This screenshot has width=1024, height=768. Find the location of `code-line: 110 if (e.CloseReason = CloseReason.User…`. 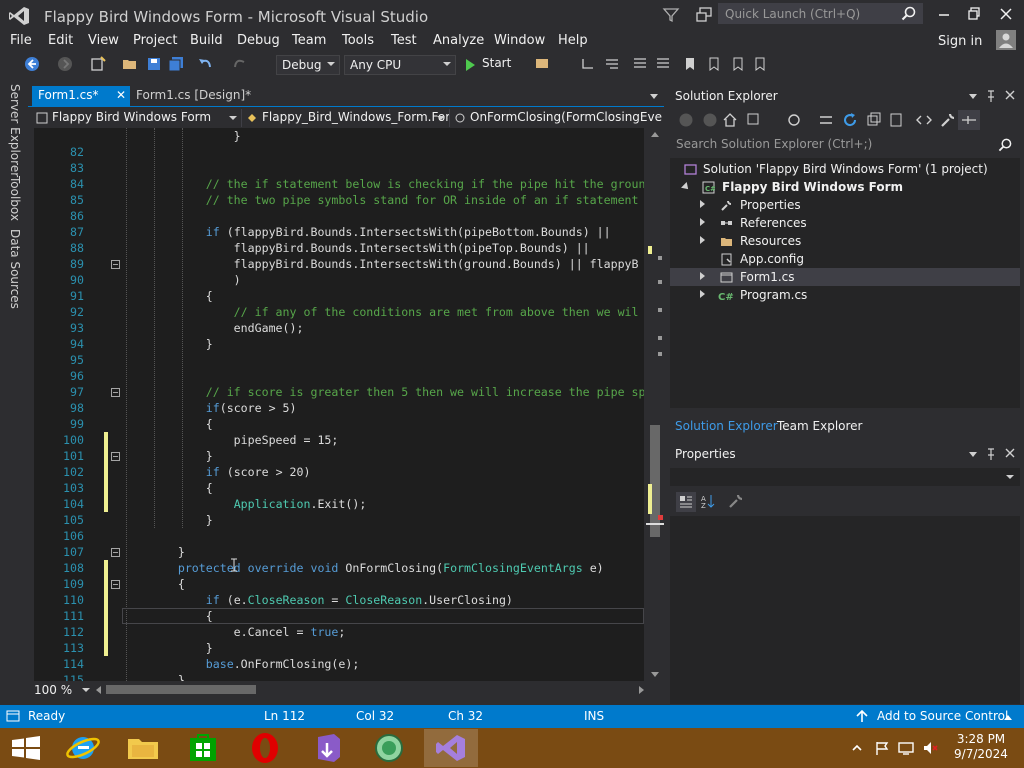

code-line: 110 if (e.CloseReason = CloseReason.User… is located at coordinates (339, 600).